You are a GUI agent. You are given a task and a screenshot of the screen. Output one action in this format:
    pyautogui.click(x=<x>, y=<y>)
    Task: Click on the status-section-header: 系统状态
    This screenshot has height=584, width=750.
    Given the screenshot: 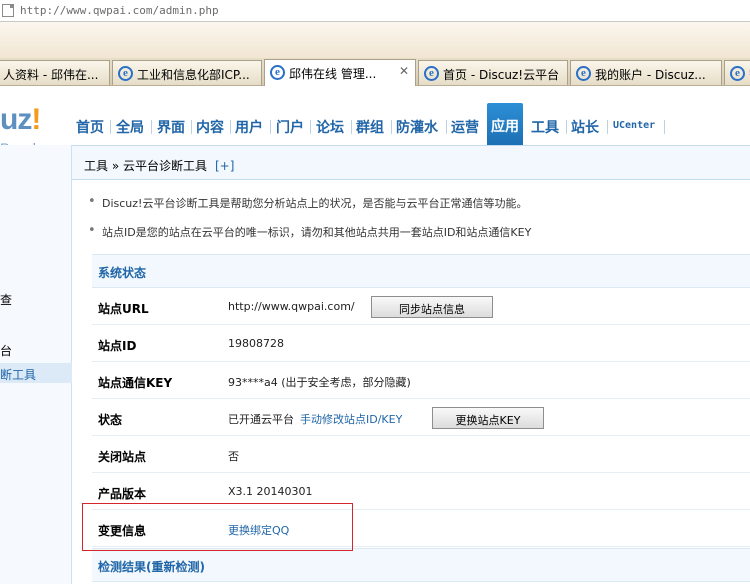 What is the action you would take?
    pyautogui.click(x=421, y=271)
    